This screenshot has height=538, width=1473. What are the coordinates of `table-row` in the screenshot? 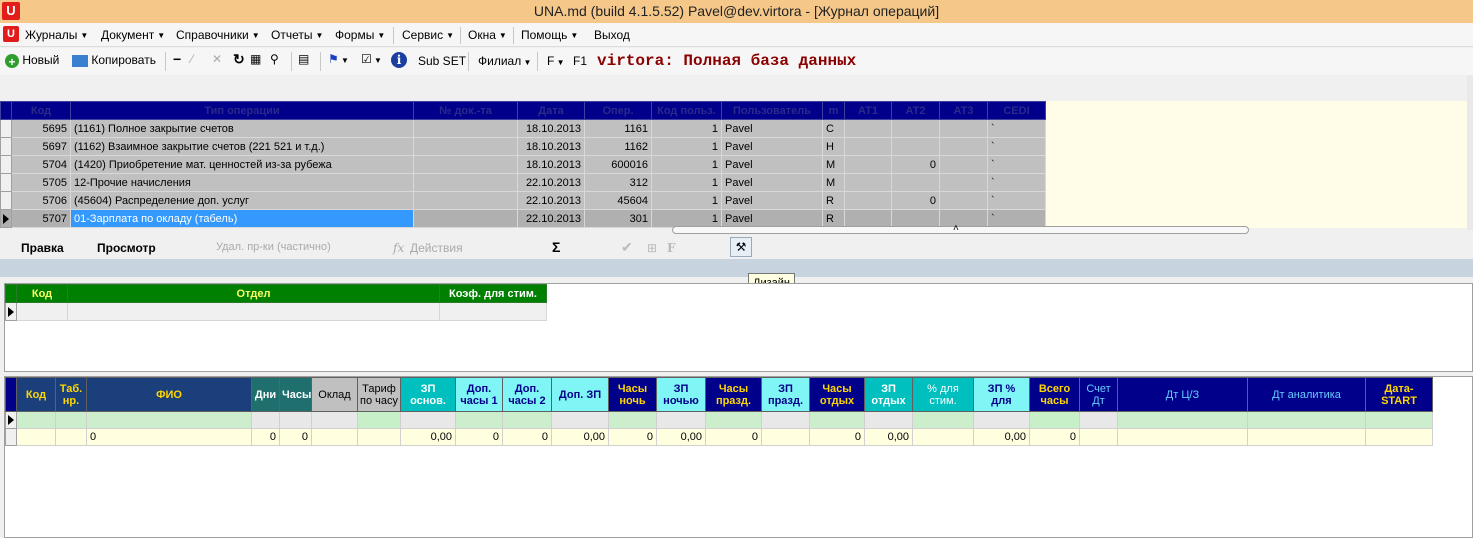 It's located at (276, 311).